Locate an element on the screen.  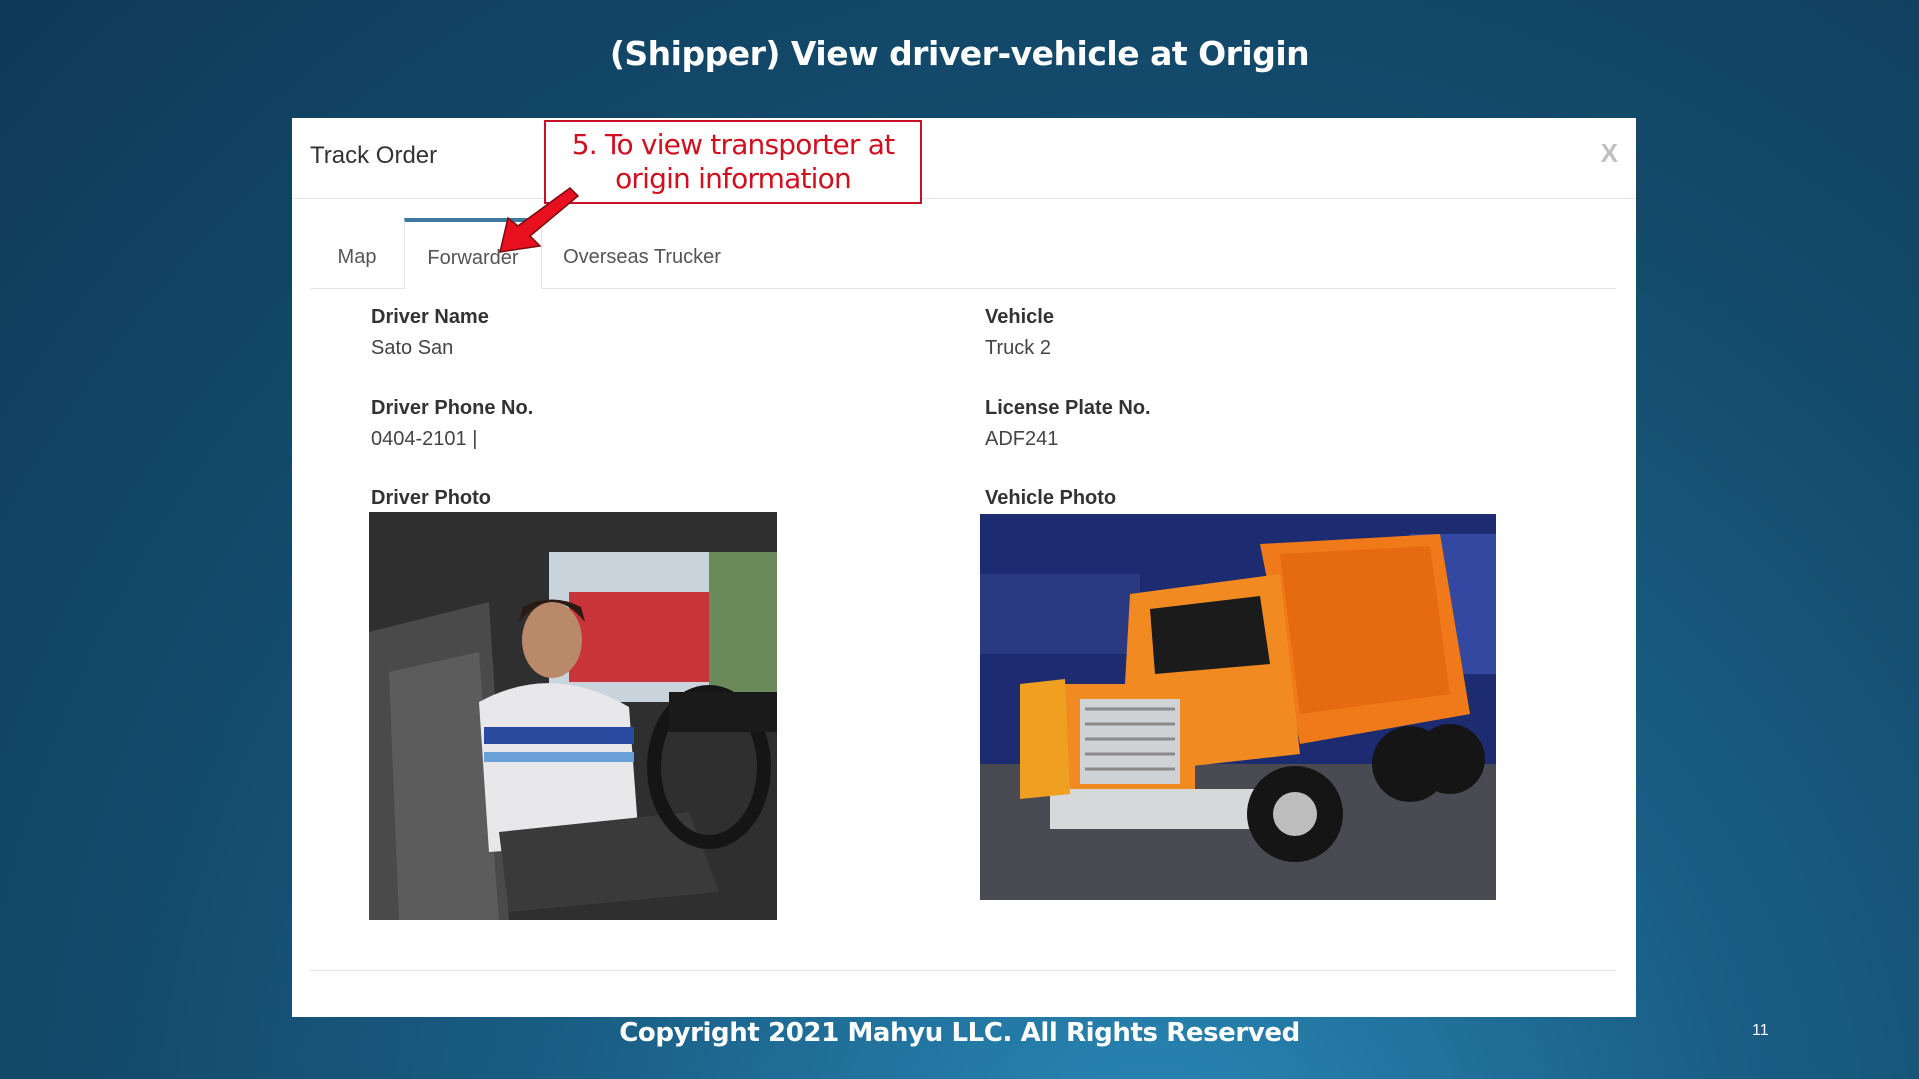
vehicle-photo-illustration is located at coordinates (1238, 707).